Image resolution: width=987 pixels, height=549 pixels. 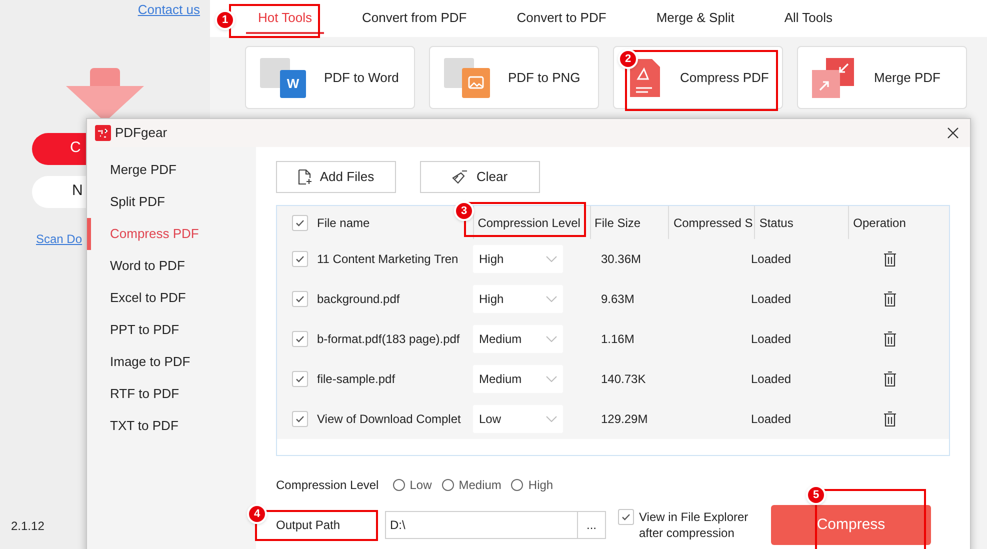 I want to click on file-size: 129.29M, so click(x=625, y=419).